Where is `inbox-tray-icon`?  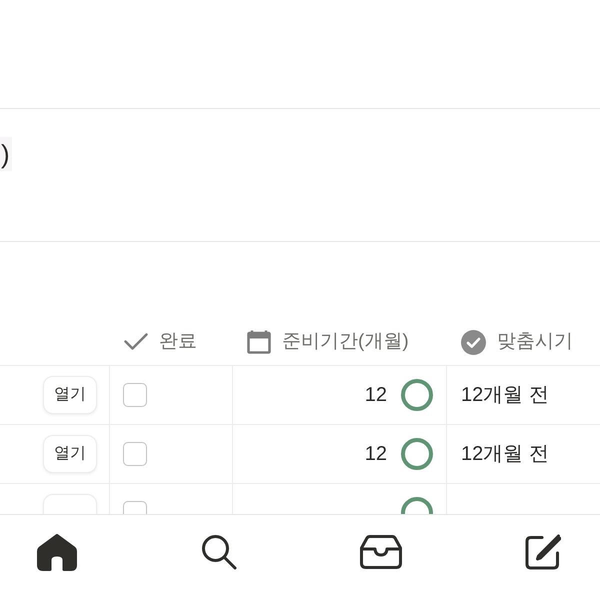 inbox-tray-icon is located at coordinates (381, 552).